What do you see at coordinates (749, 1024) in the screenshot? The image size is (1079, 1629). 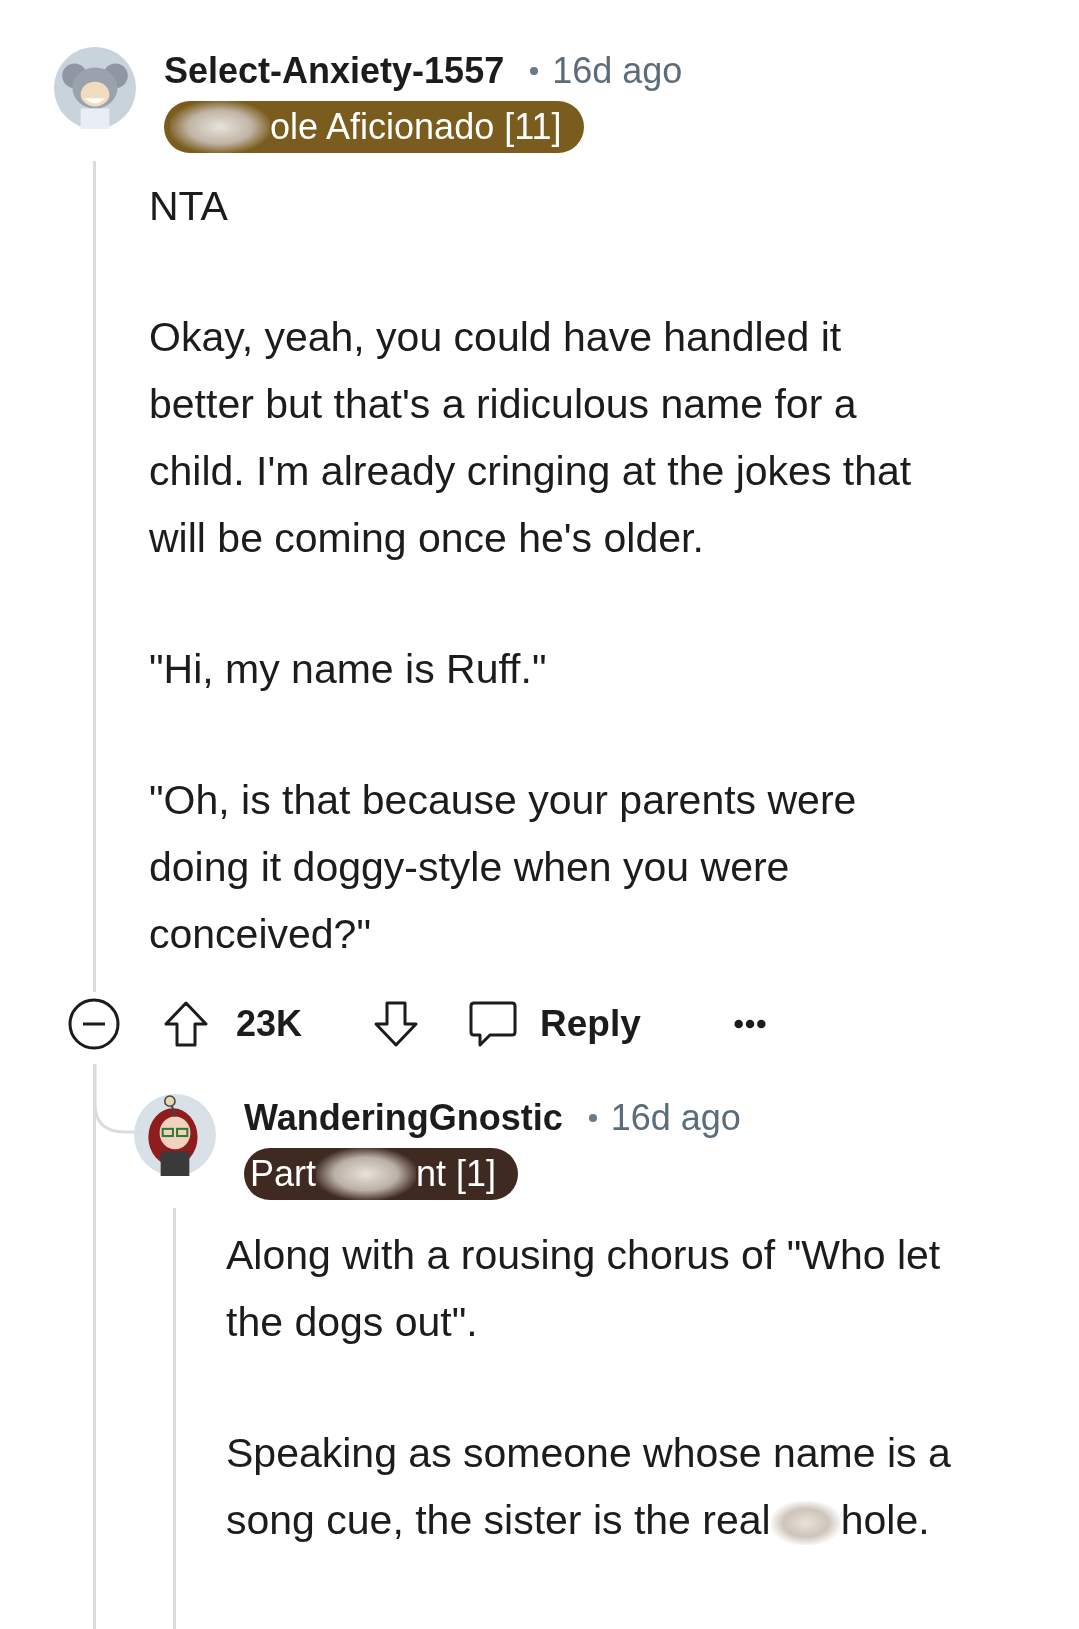 I see `more-options-icon` at bounding box center [749, 1024].